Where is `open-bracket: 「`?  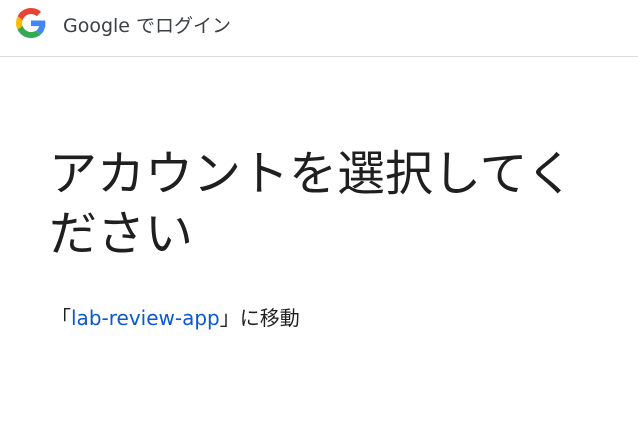
open-bracket: 「 is located at coordinates (61, 318).